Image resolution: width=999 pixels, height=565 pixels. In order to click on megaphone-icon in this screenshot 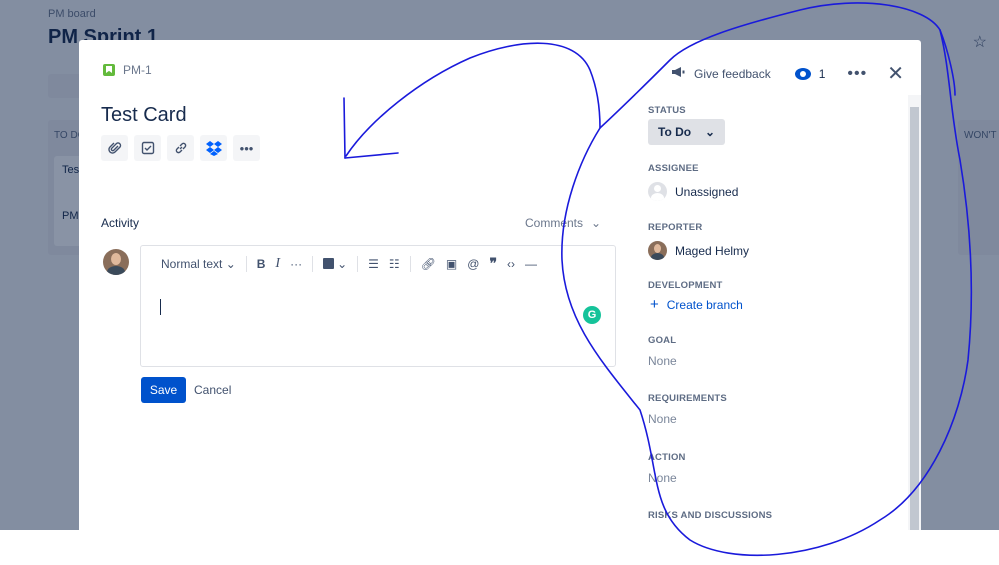, I will do `click(678, 73)`.